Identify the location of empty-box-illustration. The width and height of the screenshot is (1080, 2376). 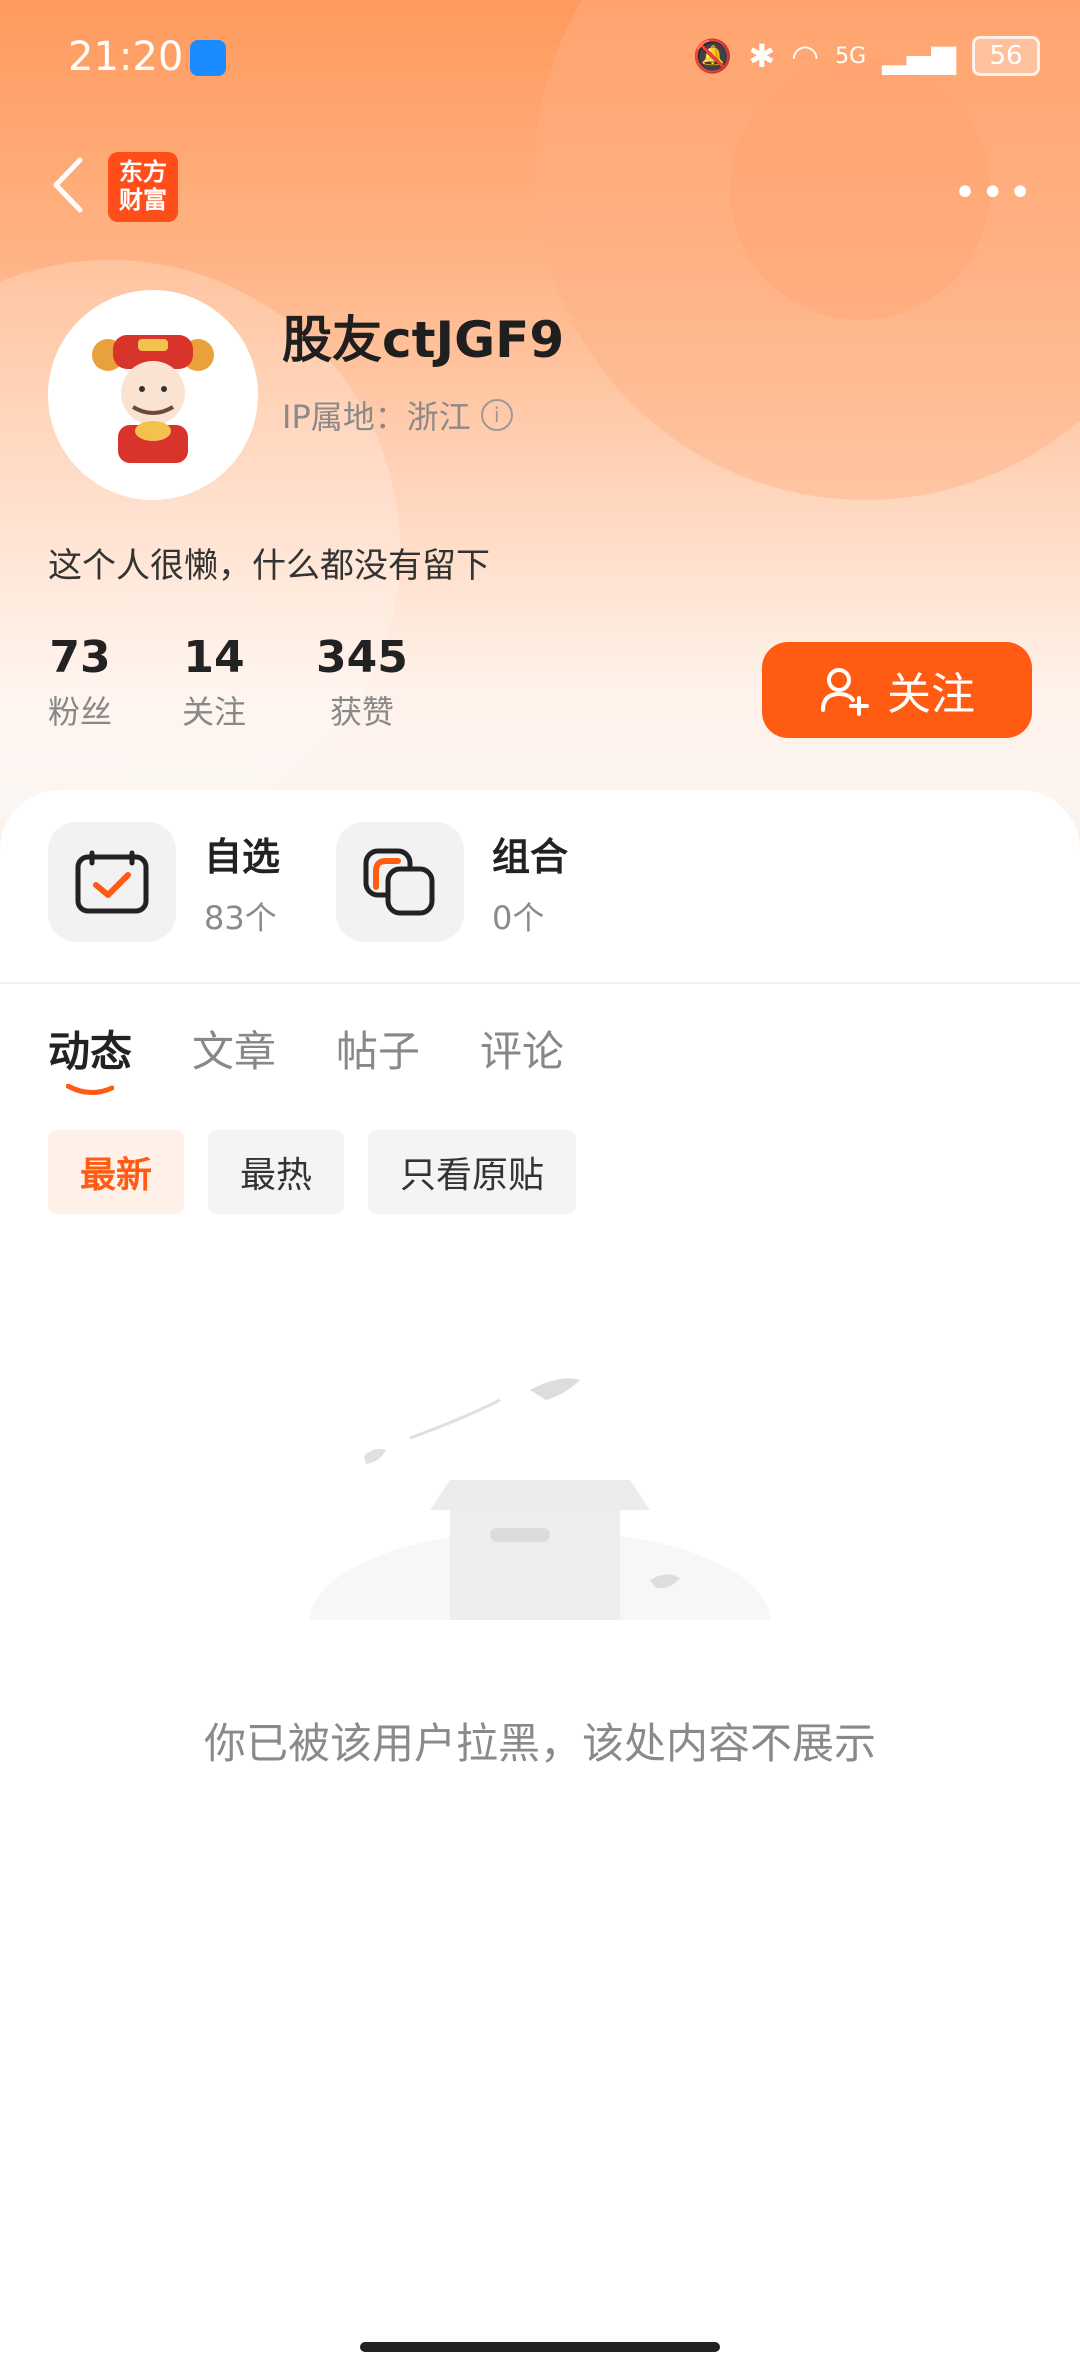
(540, 1504).